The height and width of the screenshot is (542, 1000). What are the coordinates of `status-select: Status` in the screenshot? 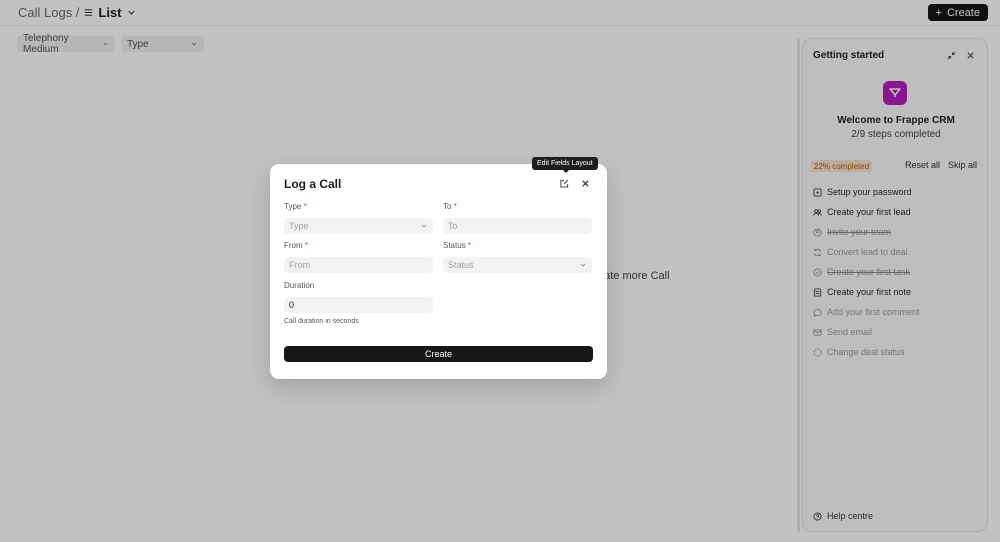 It's located at (517, 265).